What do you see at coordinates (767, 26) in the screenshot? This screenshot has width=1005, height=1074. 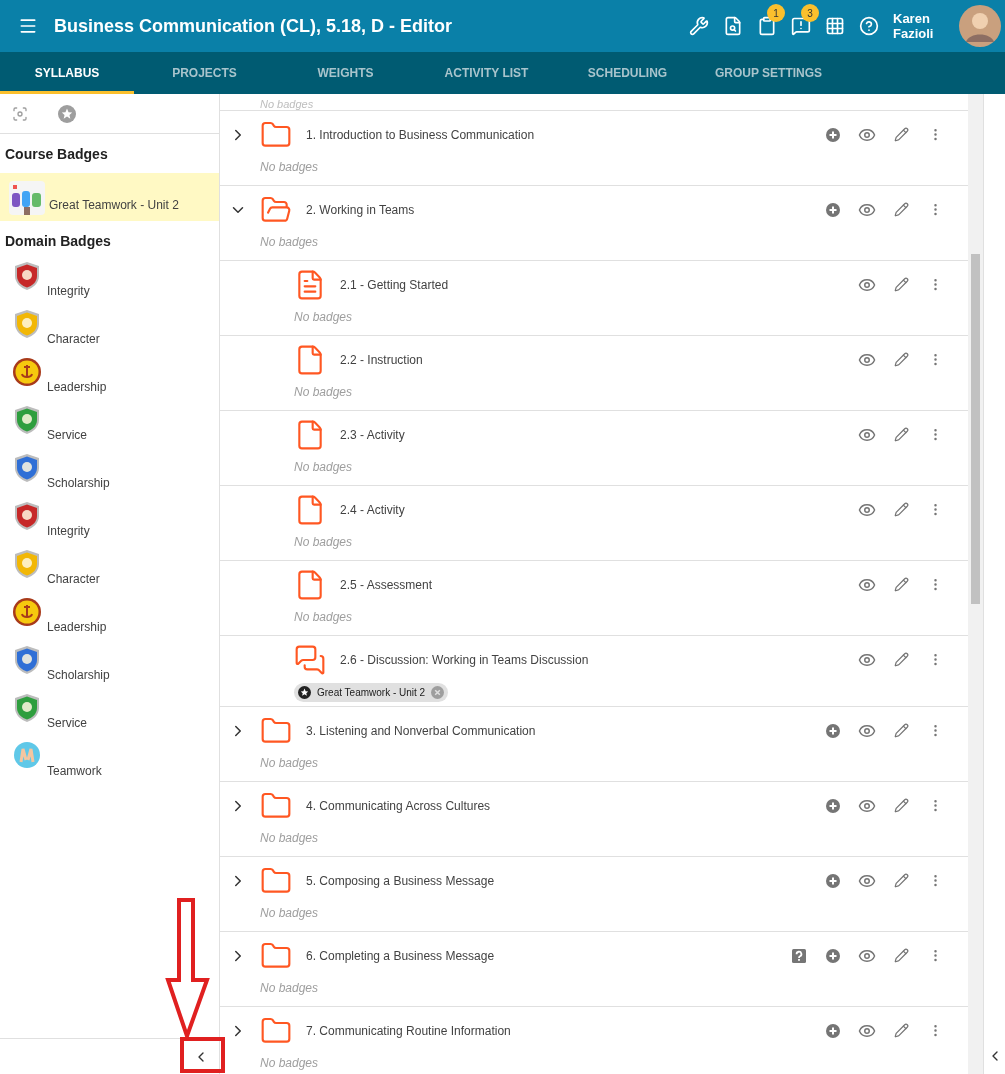 I see `clipboard-icon` at bounding box center [767, 26].